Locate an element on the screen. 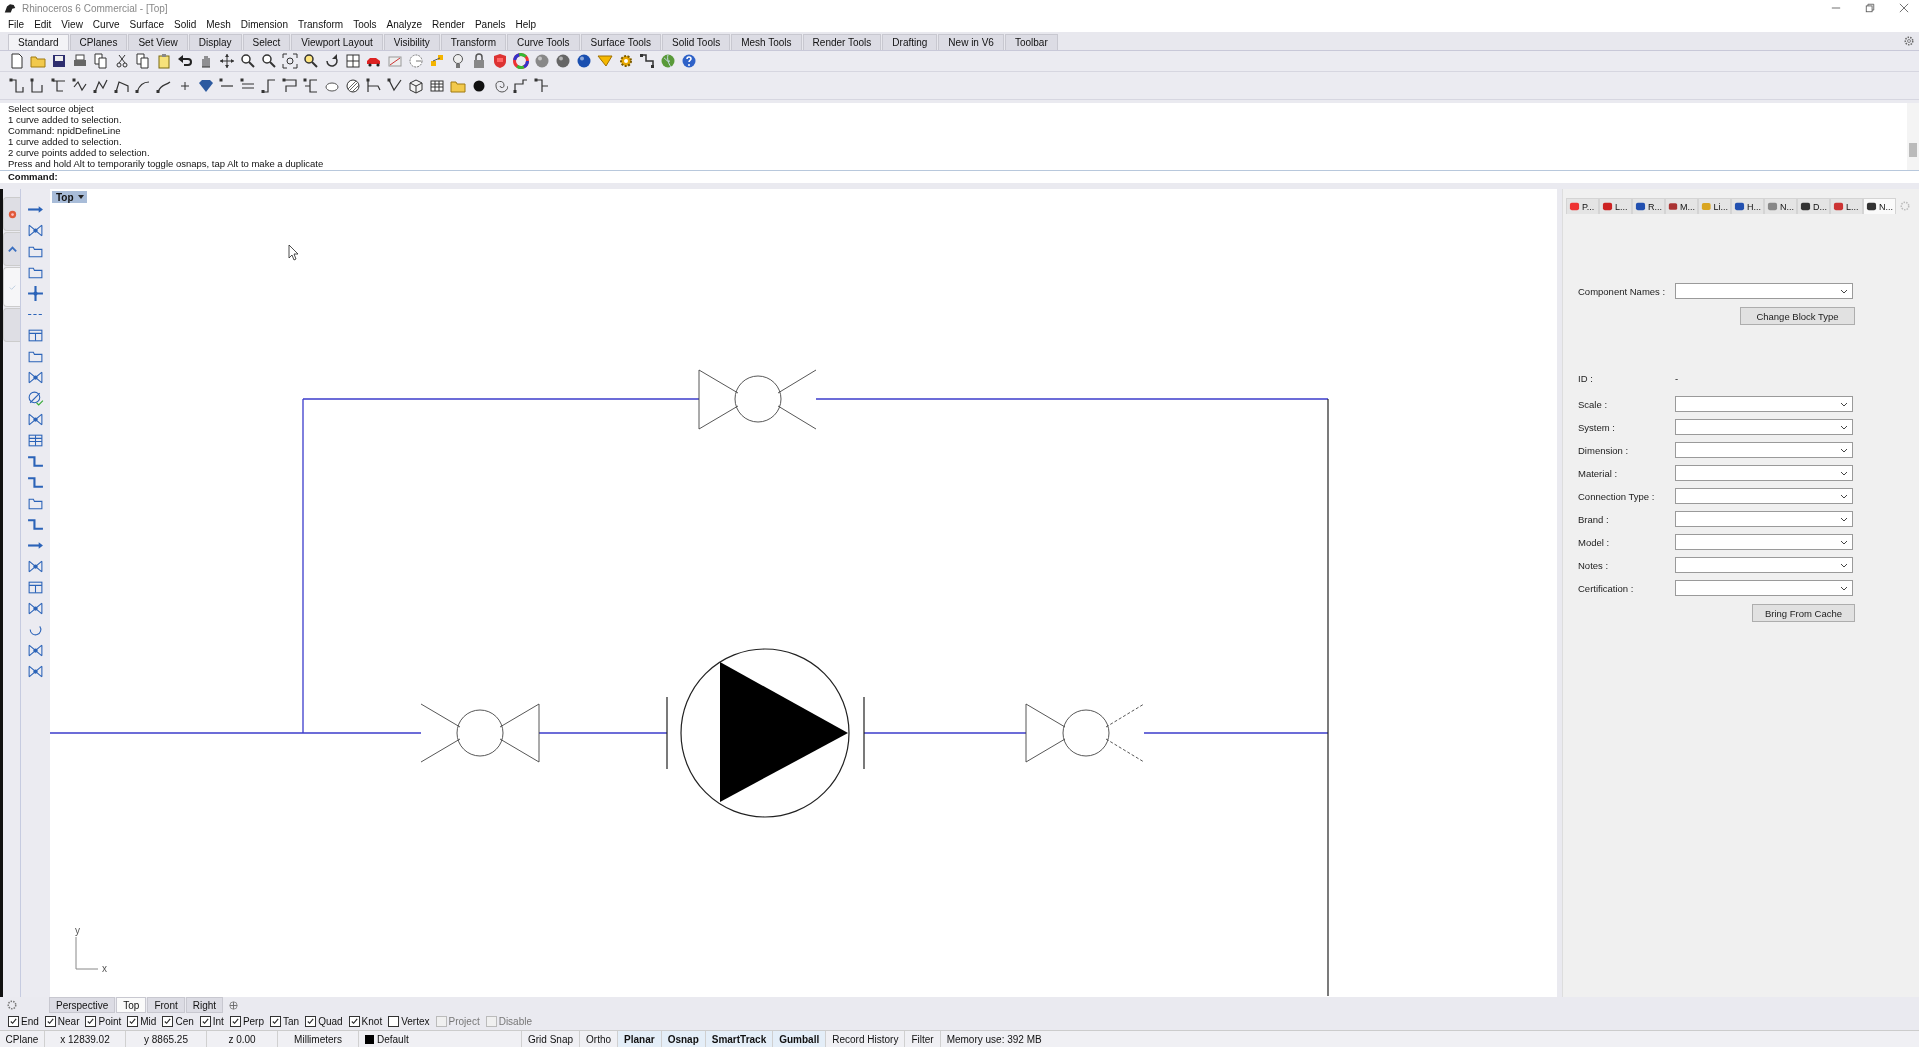 The width and height of the screenshot is (1919, 1047). toolbar-tab: Drafting is located at coordinates (910, 42).